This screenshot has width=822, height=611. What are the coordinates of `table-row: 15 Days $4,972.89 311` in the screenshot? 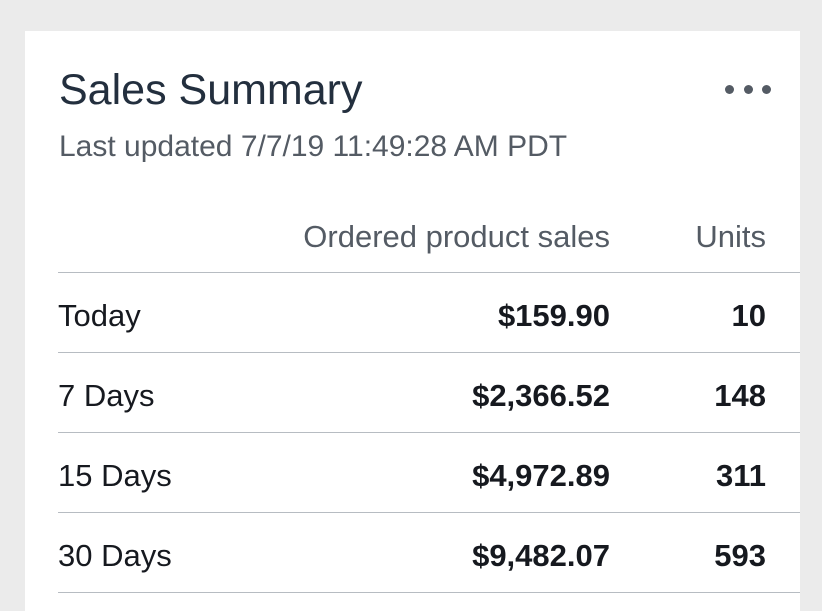 It's located at (429, 473).